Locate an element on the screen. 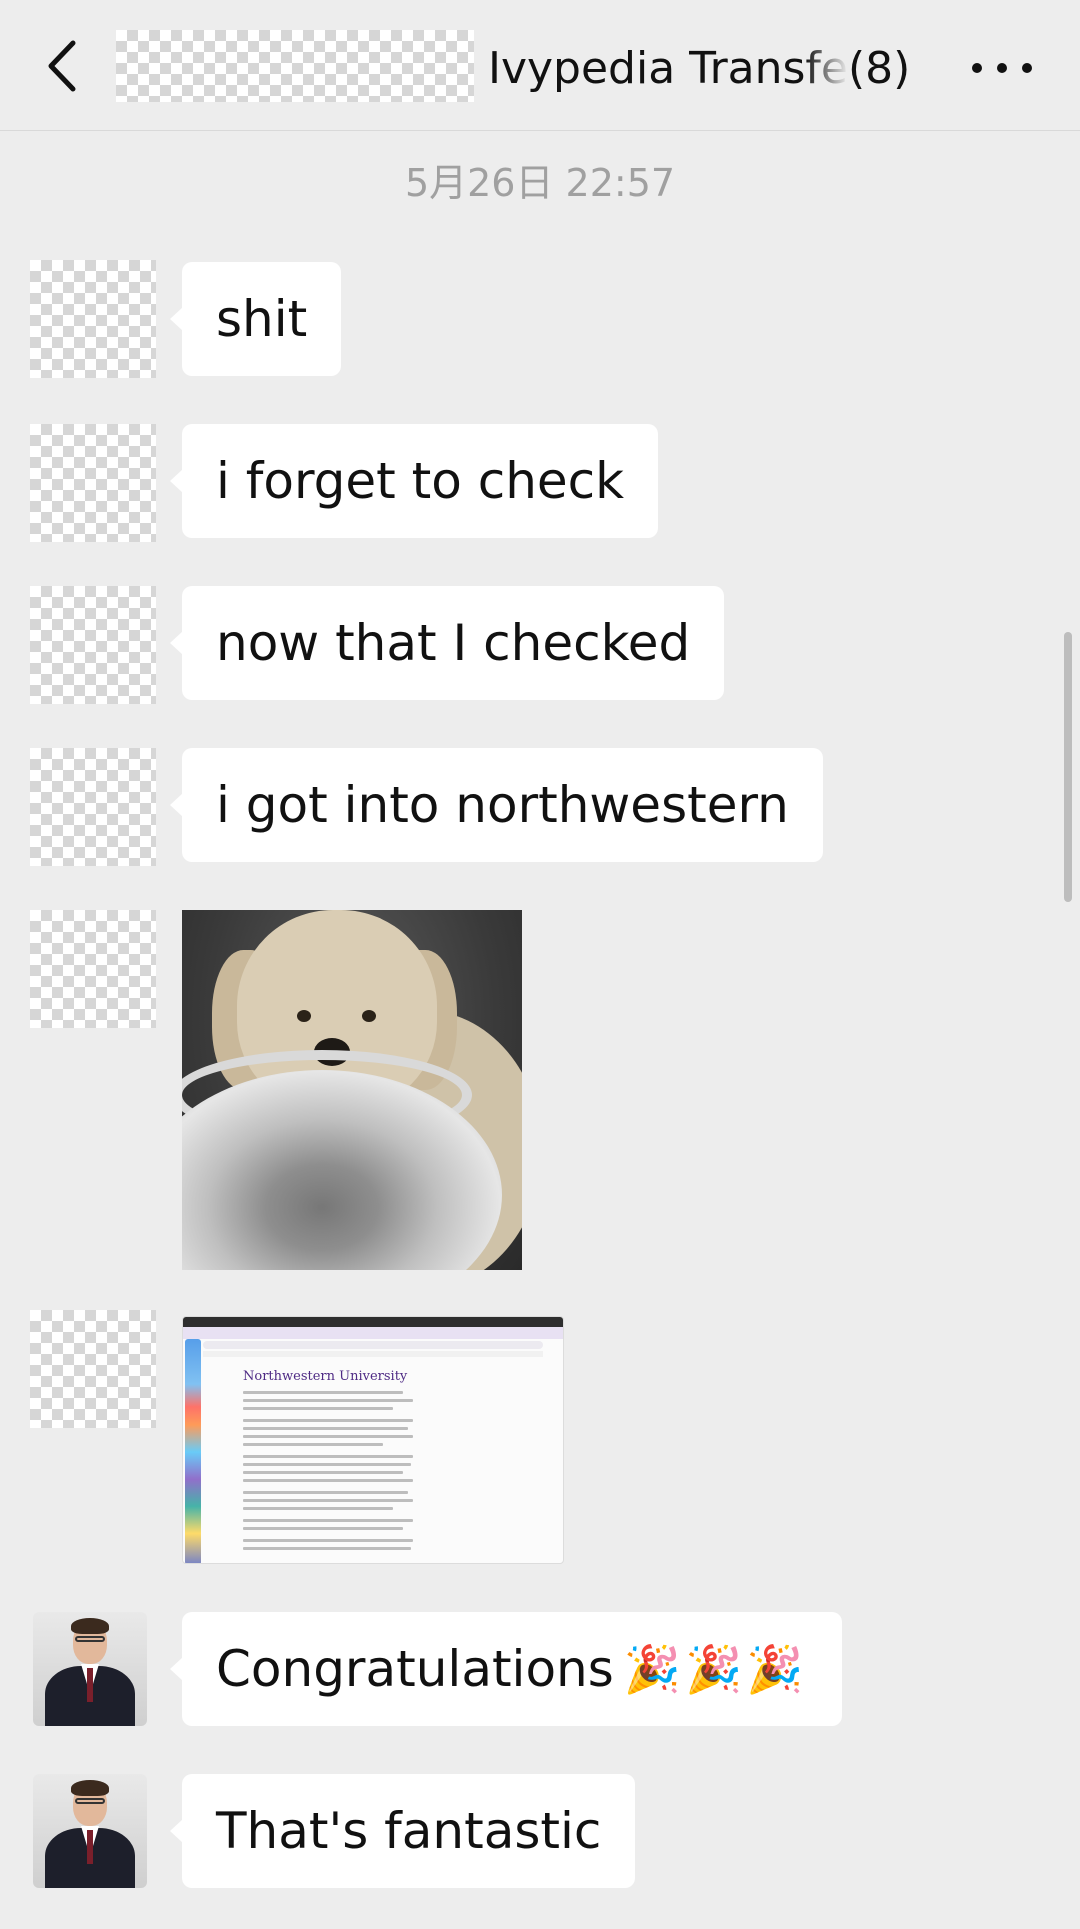 The height and width of the screenshot is (1929, 1080). back-button is located at coordinates (62, 66).